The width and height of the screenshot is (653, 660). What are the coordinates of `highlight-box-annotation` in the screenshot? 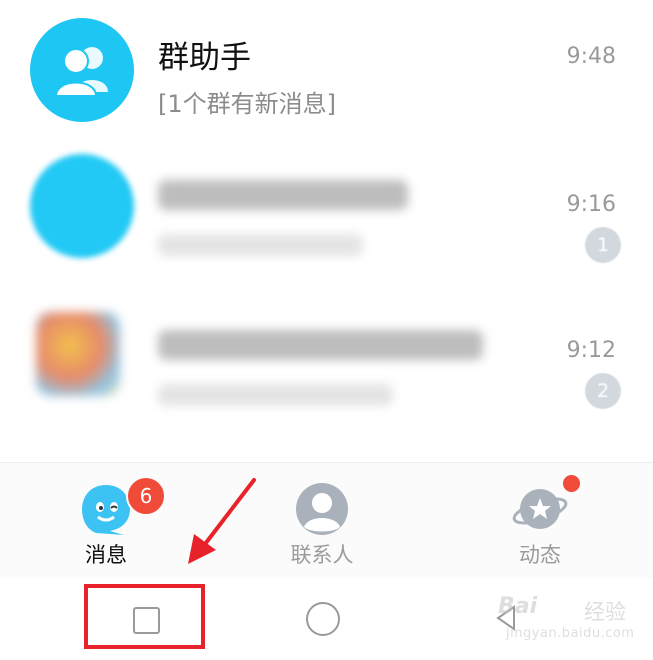 It's located at (144, 616).